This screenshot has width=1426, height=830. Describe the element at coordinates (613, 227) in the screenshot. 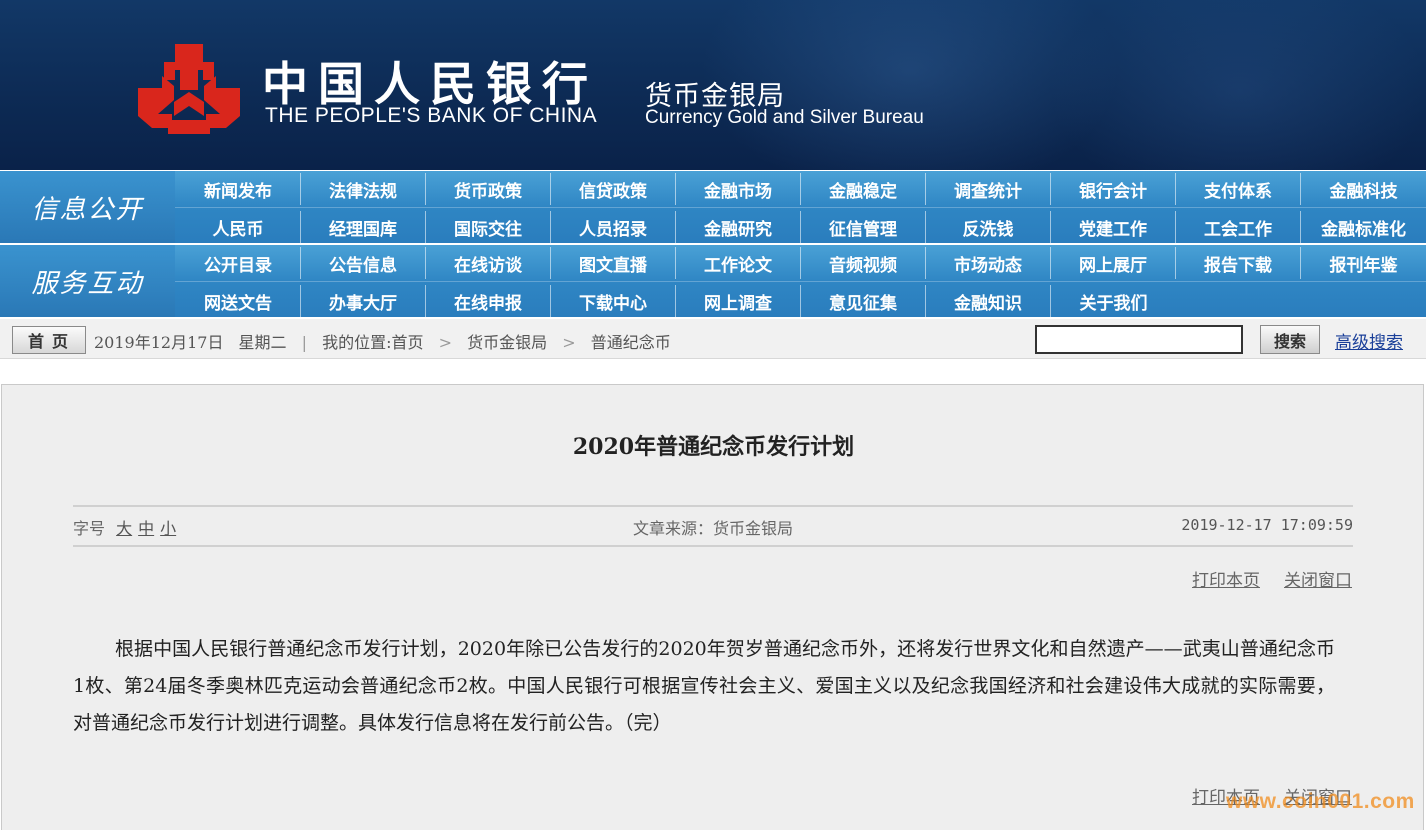

I see `nav-item: 人员招录` at that location.